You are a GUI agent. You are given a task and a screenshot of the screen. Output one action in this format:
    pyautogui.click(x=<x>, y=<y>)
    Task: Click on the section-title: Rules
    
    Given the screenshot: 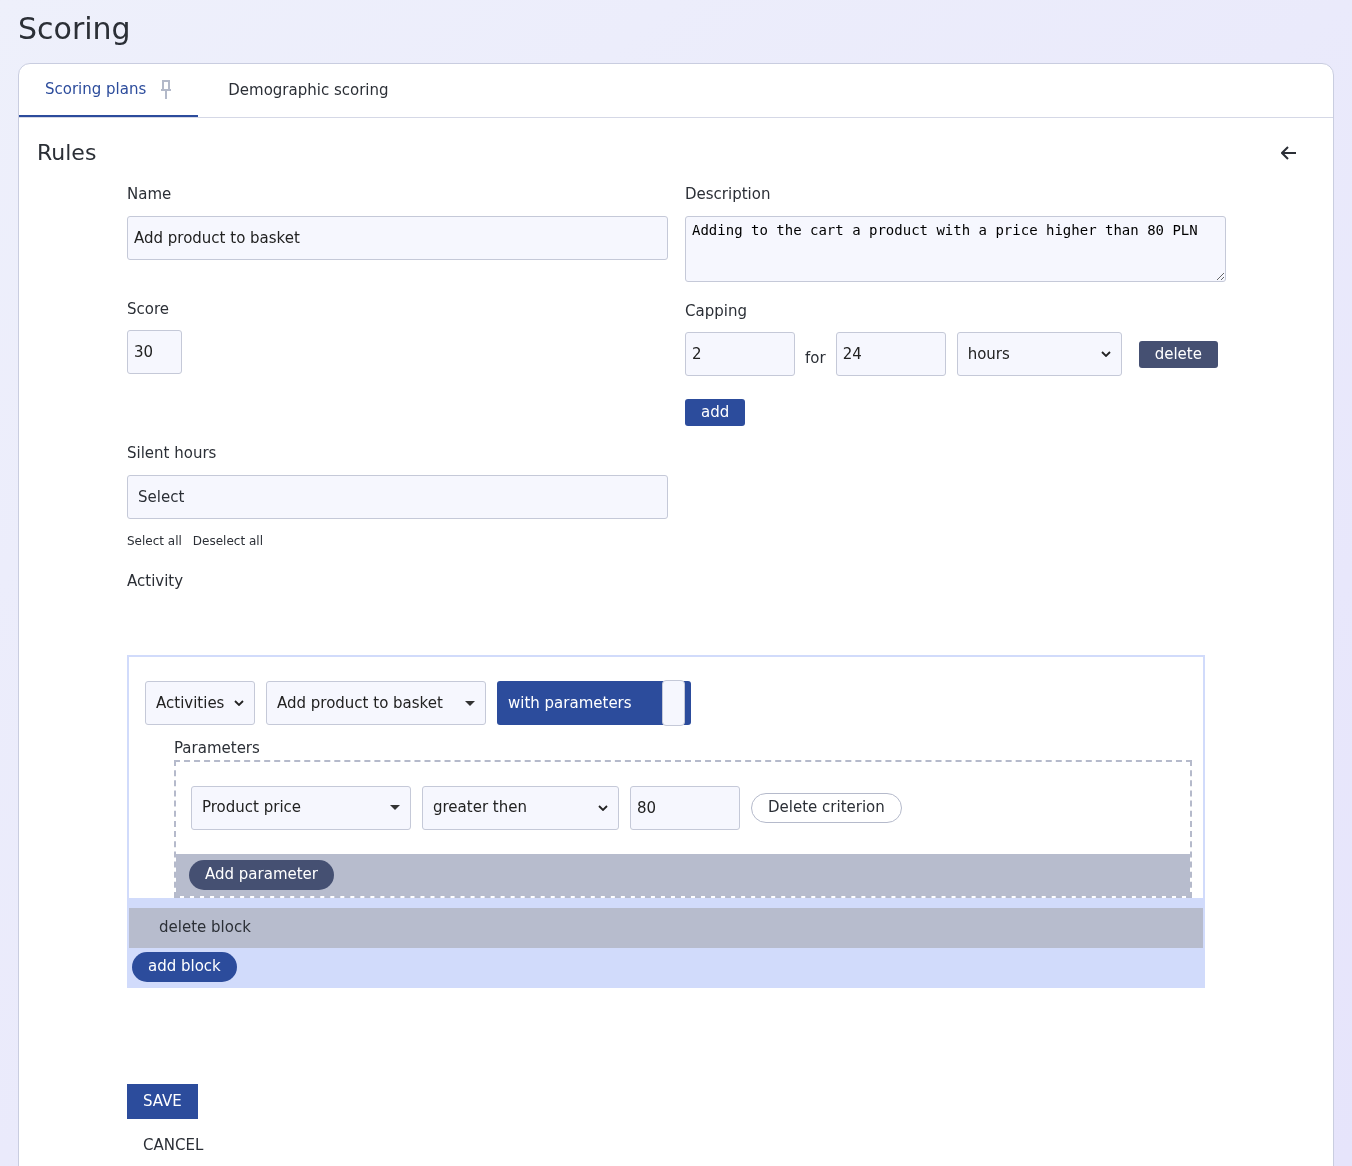 What is the action you would take?
    pyautogui.click(x=67, y=153)
    